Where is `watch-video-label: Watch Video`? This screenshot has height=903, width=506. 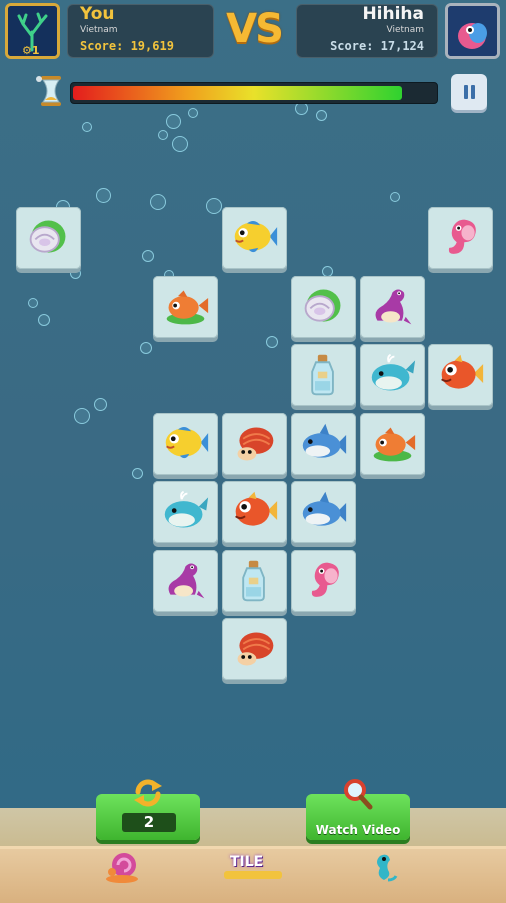 watch-video-label: Watch Video is located at coordinates (358, 830).